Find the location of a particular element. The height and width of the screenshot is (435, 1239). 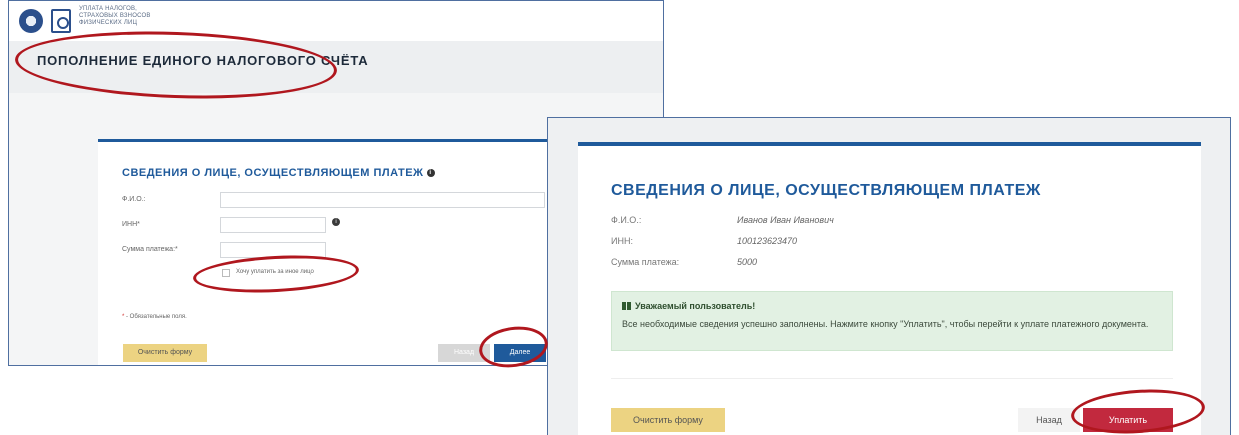

sum-value: 5000 is located at coordinates (747, 262).